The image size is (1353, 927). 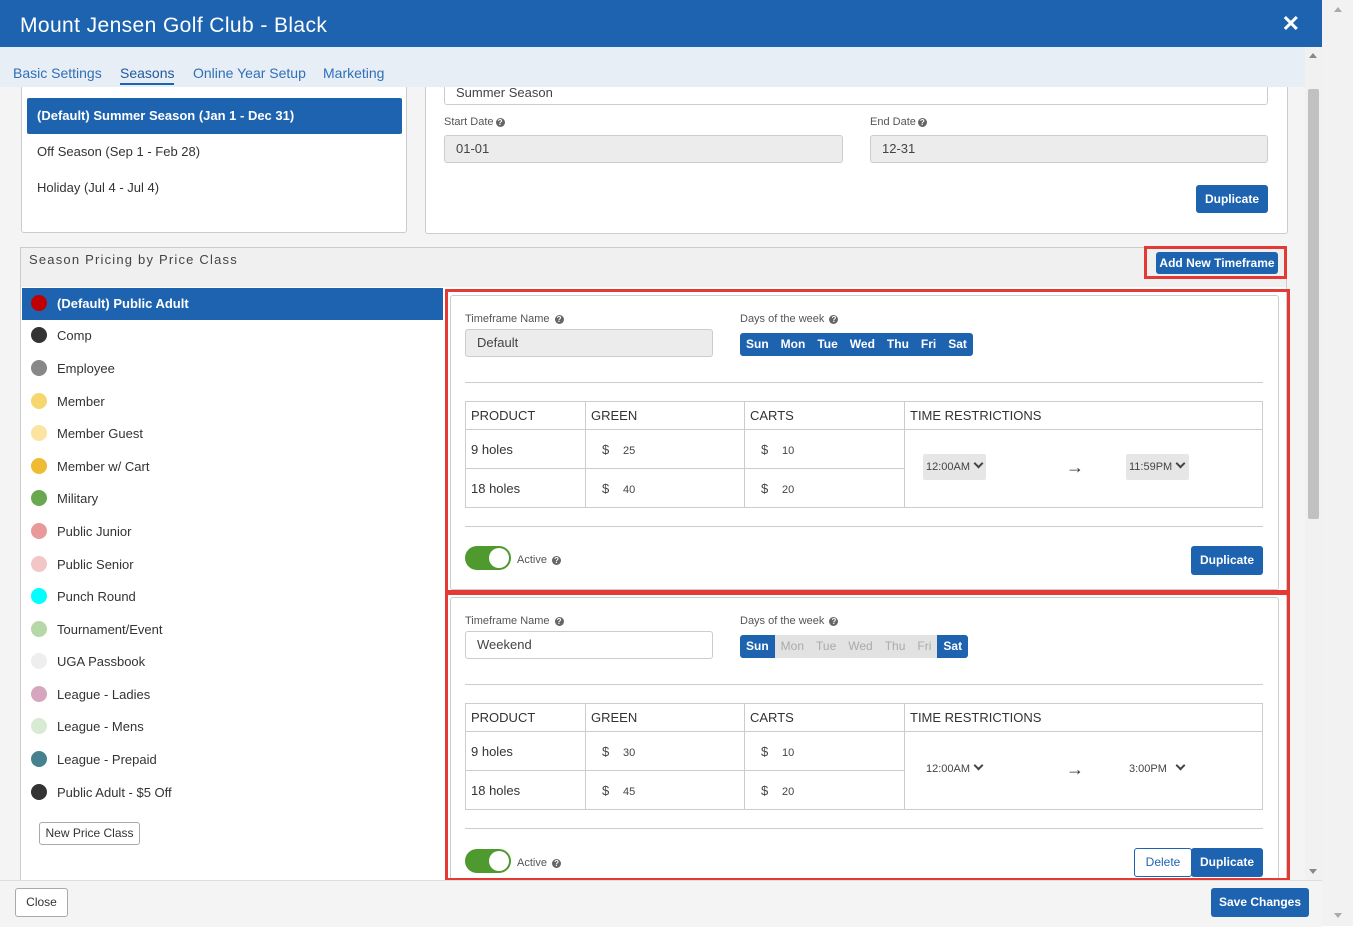 I want to click on content-scrollbar, so click(x=1313, y=463).